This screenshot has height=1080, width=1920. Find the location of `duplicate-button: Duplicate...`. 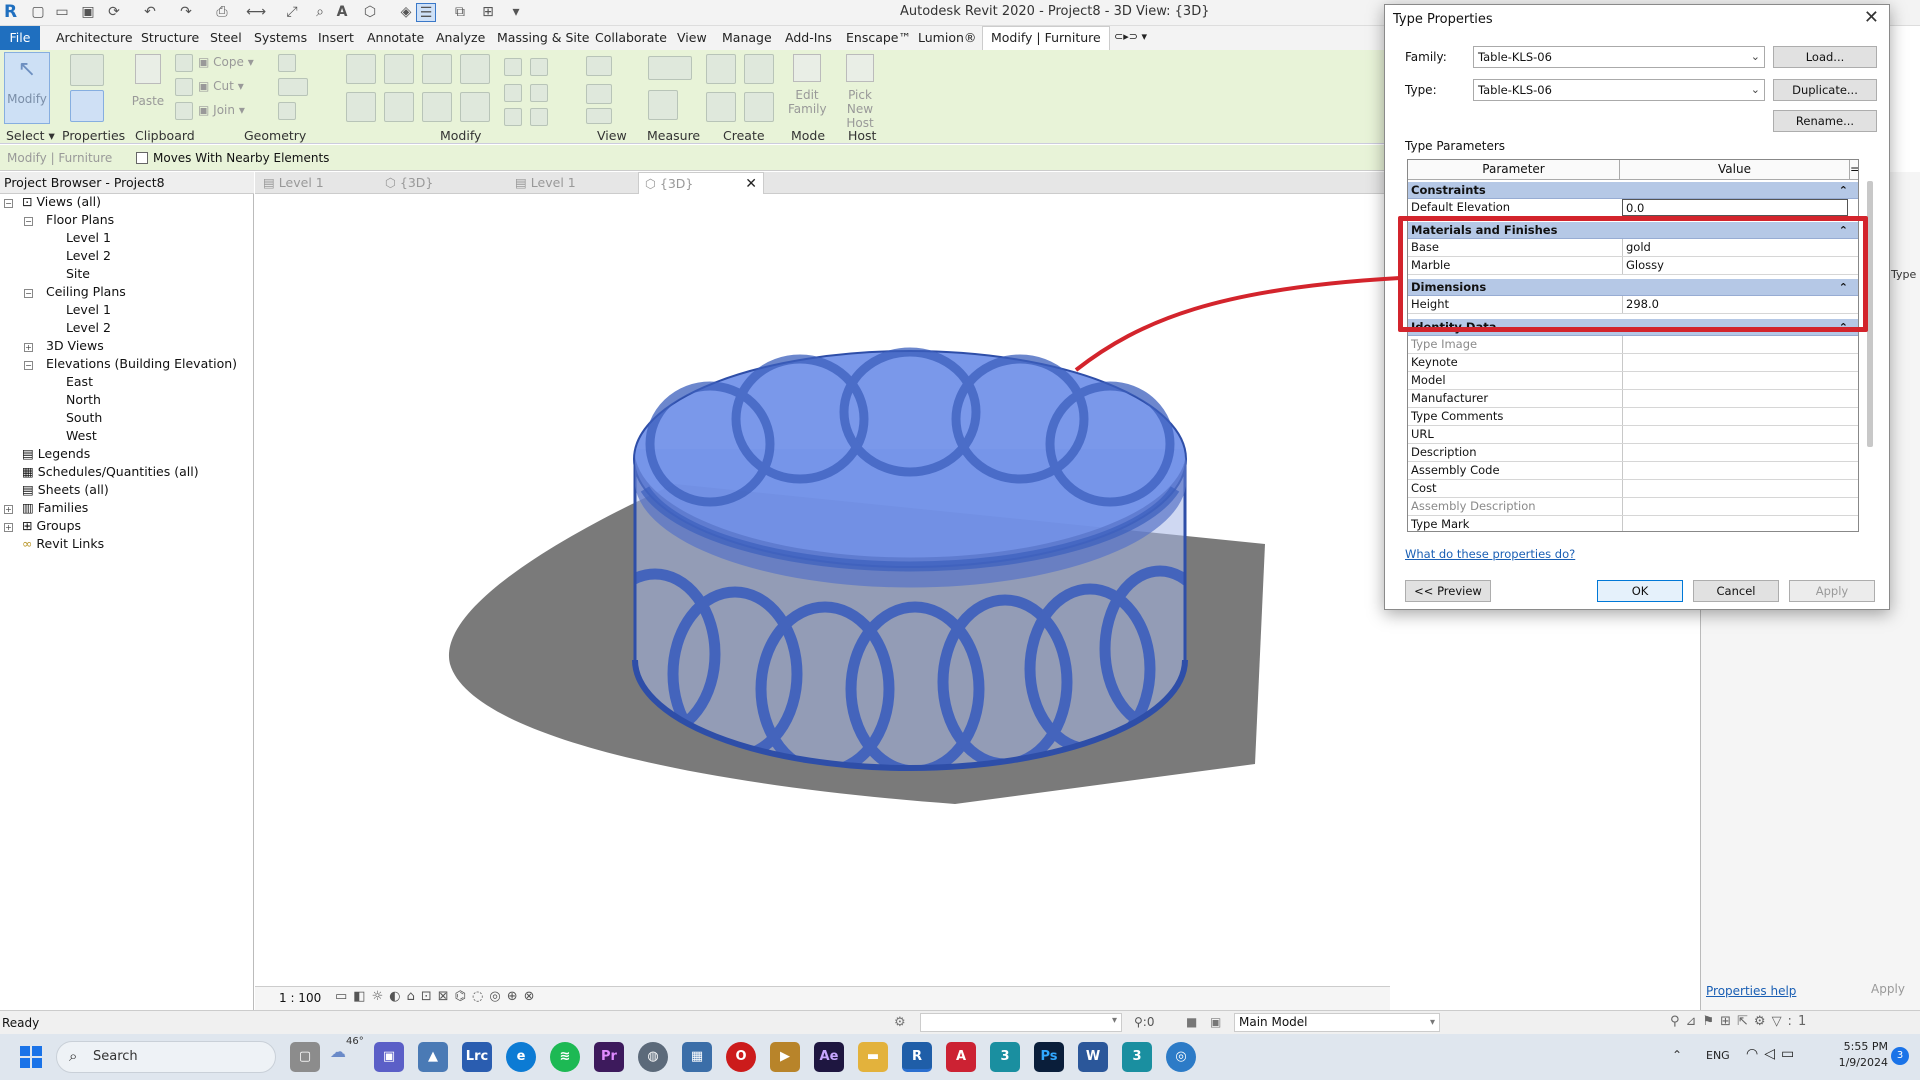

duplicate-button: Duplicate... is located at coordinates (1825, 90).